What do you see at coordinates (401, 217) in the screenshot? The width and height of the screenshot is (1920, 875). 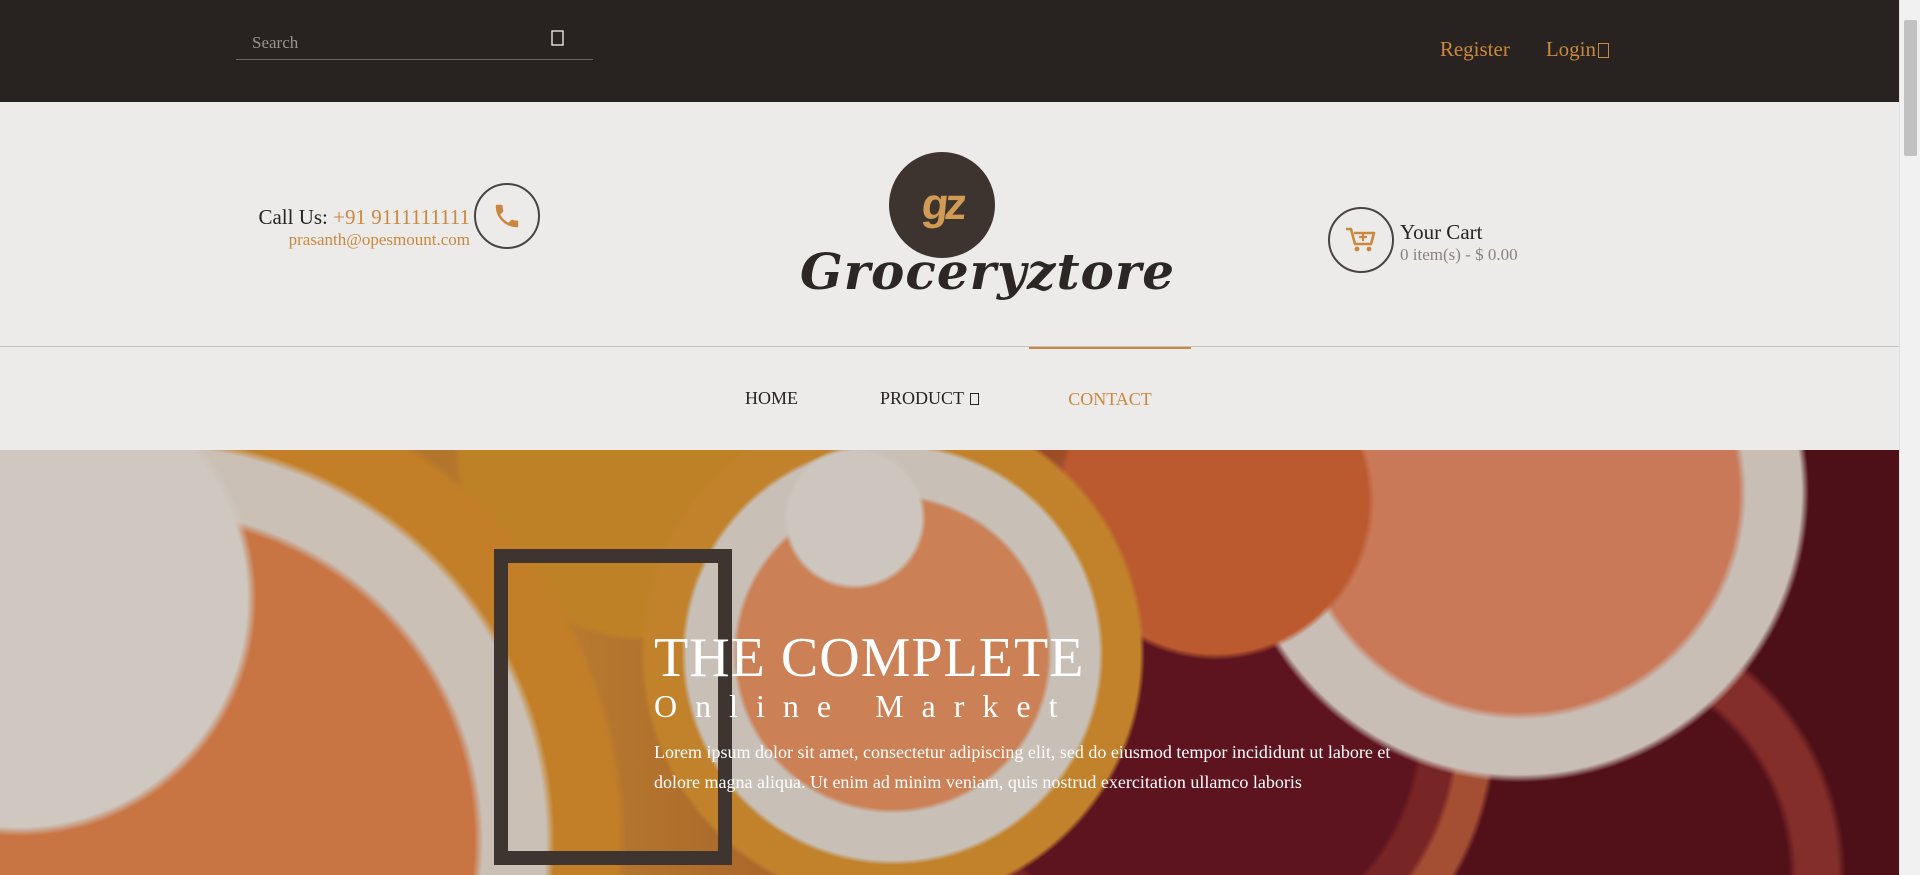 I see `call-number: +91 9111111111` at bounding box center [401, 217].